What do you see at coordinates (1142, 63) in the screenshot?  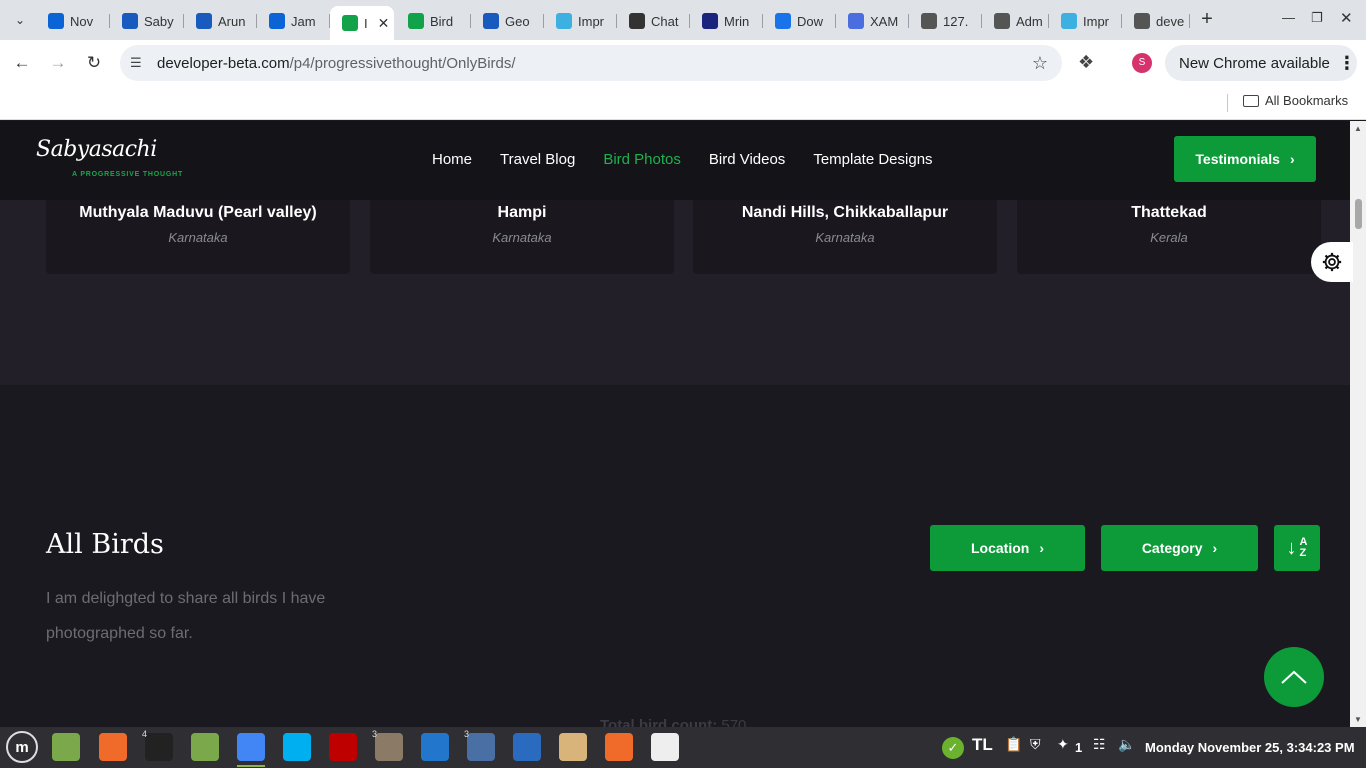 I see `profile-avatar: S` at bounding box center [1142, 63].